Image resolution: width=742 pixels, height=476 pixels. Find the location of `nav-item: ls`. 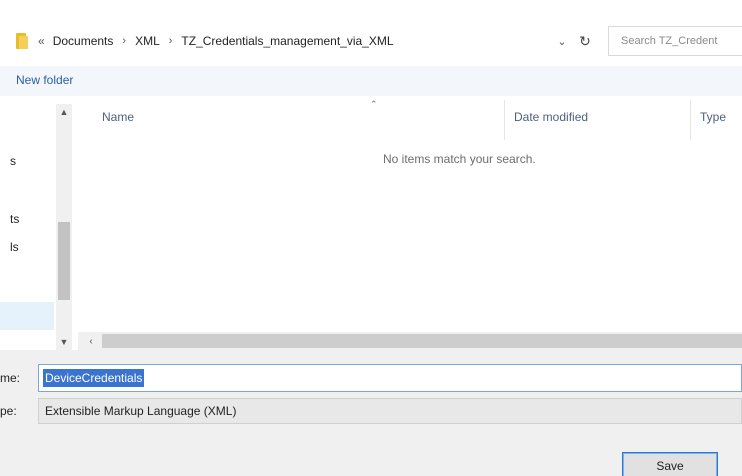

nav-item: ls is located at coordinates (14, 247).